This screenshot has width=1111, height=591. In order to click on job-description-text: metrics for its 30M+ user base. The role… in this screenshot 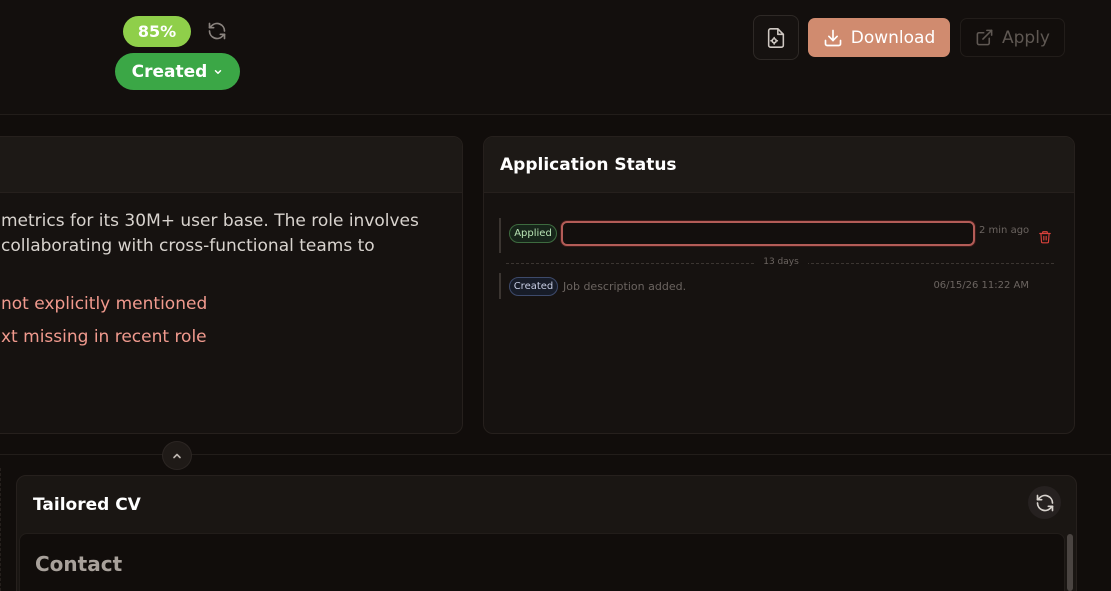, I will do `click(231, 234)`.